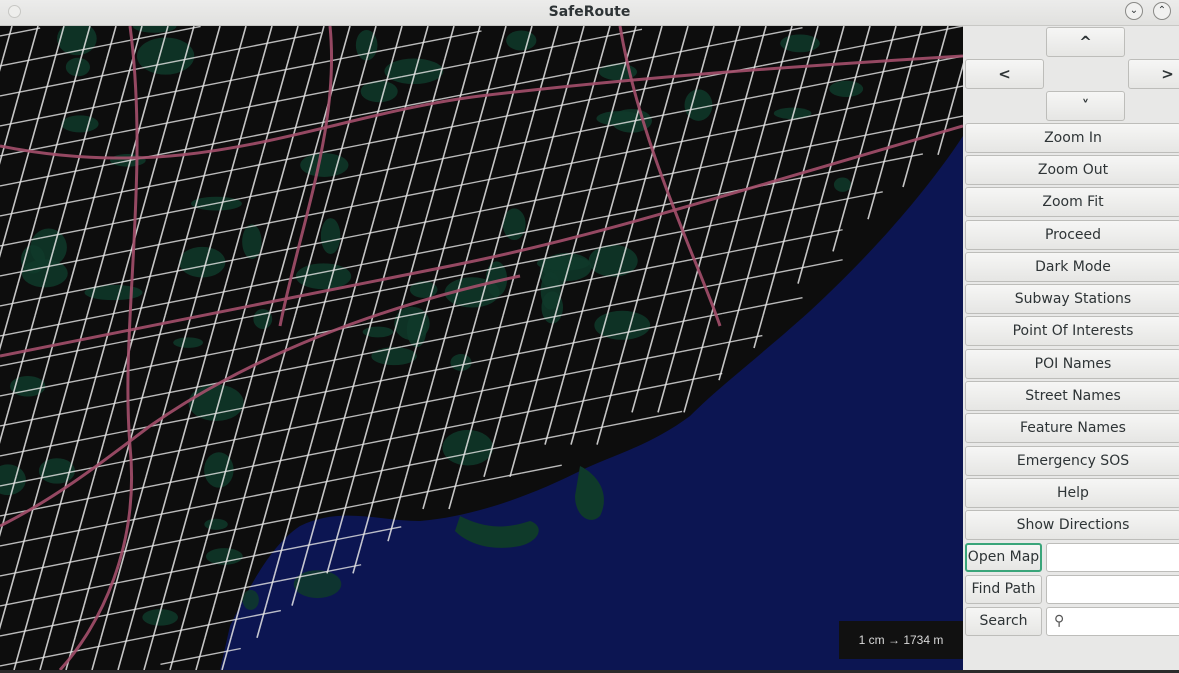 Image resolution: width=1179 pixels, height=673 pixels. I want to click on pan-down-button: ˅, so click(1085, 106).